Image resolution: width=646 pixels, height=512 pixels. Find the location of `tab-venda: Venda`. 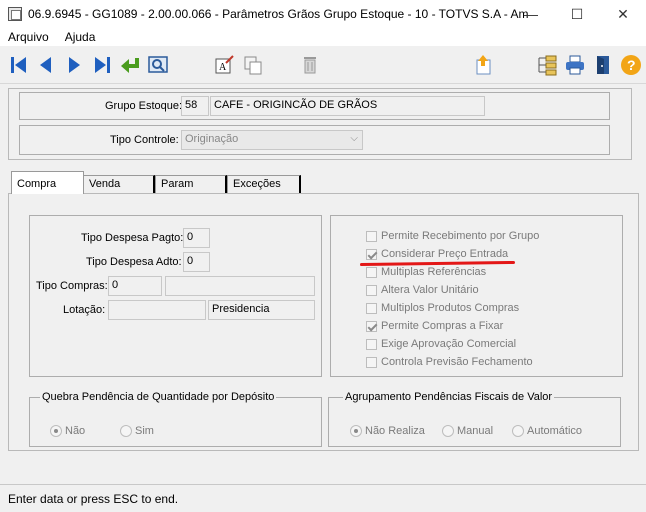

tab-venda: Venda is located at coordinates (119, 184).